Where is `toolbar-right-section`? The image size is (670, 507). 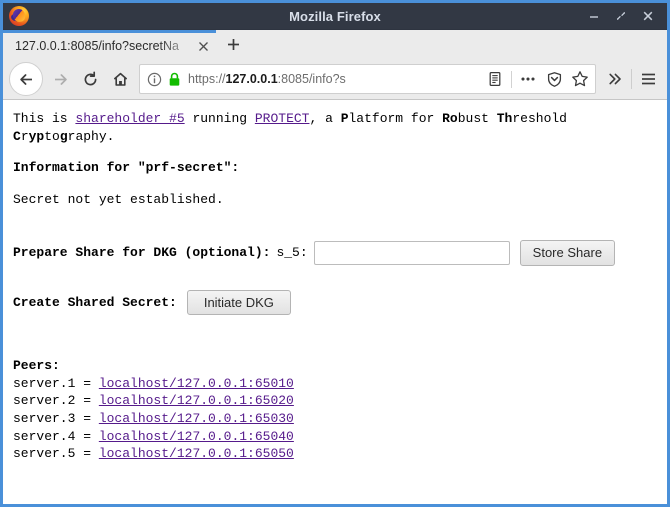 toolbar-right-section is located at coordinates (631, 79).